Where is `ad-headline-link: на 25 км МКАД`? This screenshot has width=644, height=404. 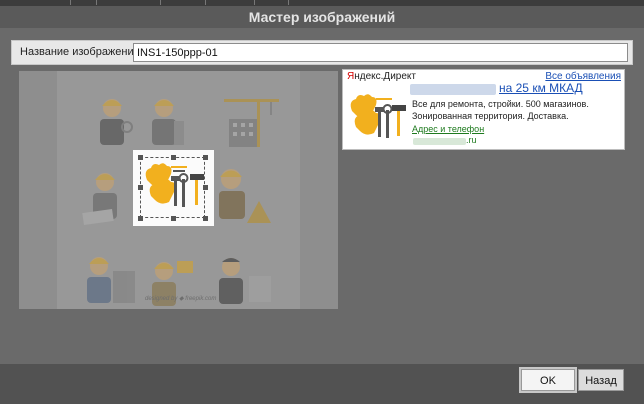 ad-headline-link: на 25 км МКАД is located at coordinates (541, 88).